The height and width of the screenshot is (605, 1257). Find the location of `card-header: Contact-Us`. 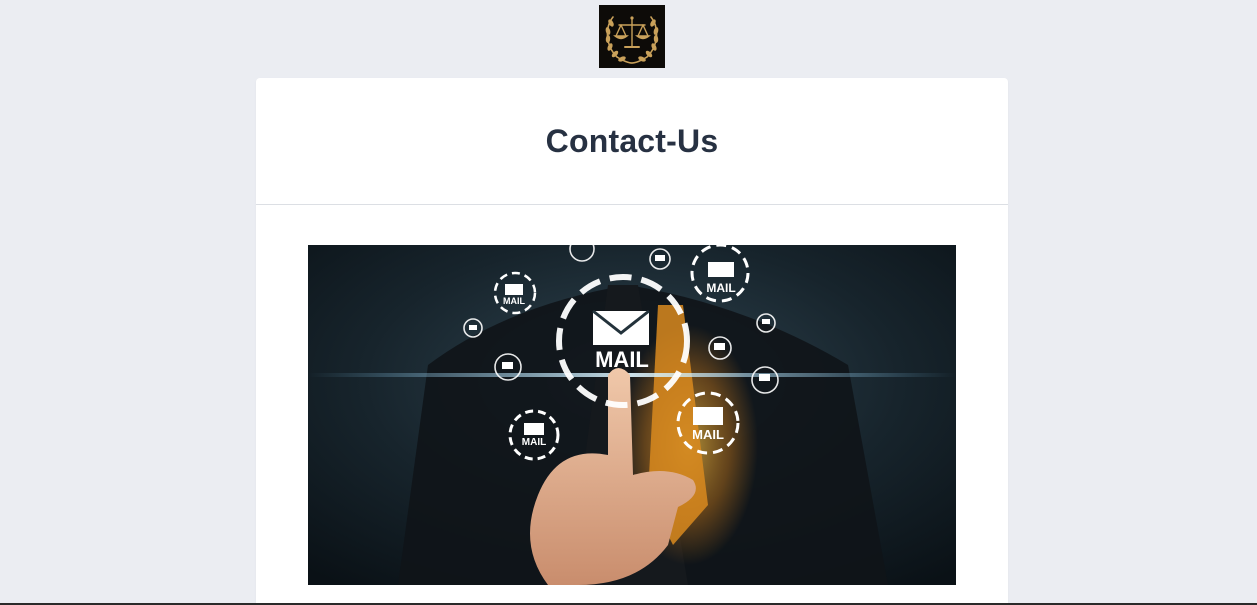

card-header: Contact-Us is located at coordinates (632, 141).